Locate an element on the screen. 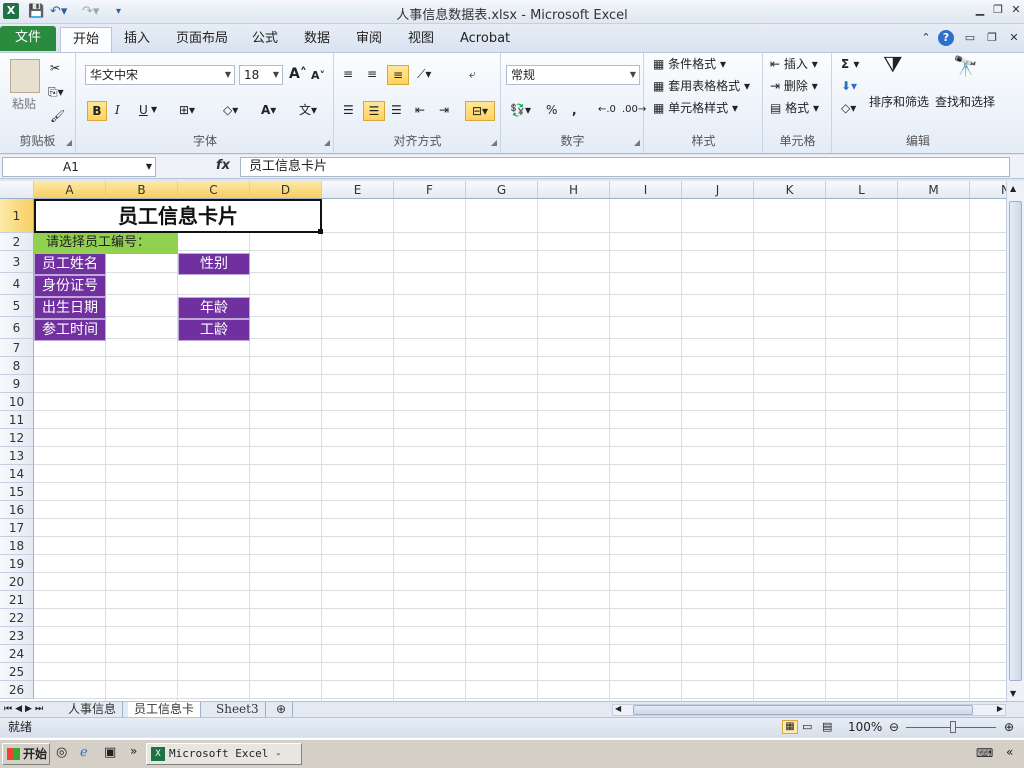  shrink-font-icon: A˅ is located at coordinates (318, 77).